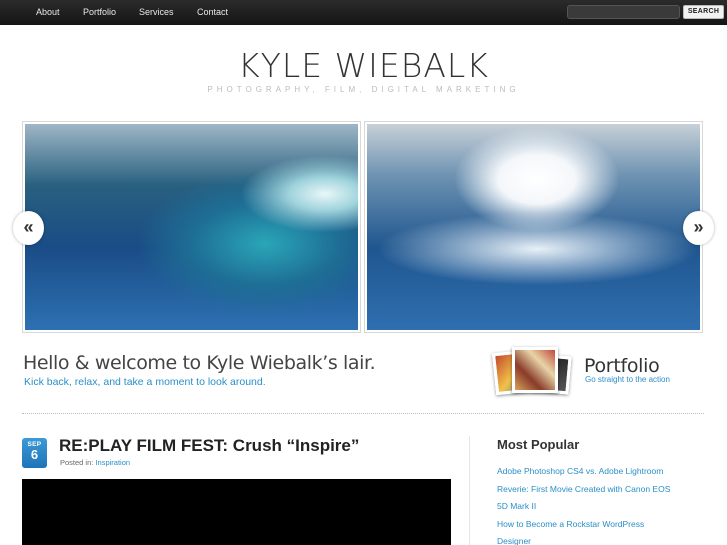 Image resolution: width=727 pixels, height=545 pixels. Describe the element at coordinates (597, 507) in the screenshot. I see `popular-post-link: 5D Mark II` at that location.